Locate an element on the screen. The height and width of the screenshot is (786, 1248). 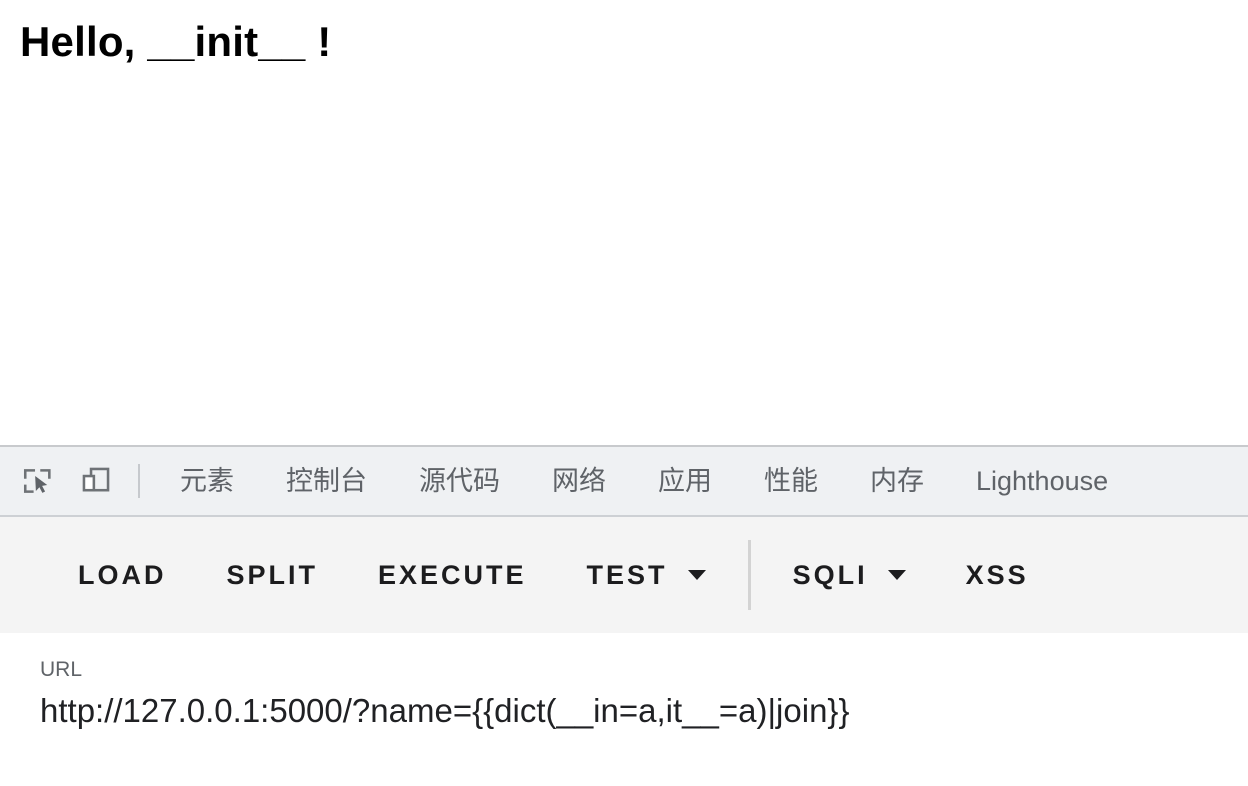
toolbar-divider is located at coordinates (749, 575).